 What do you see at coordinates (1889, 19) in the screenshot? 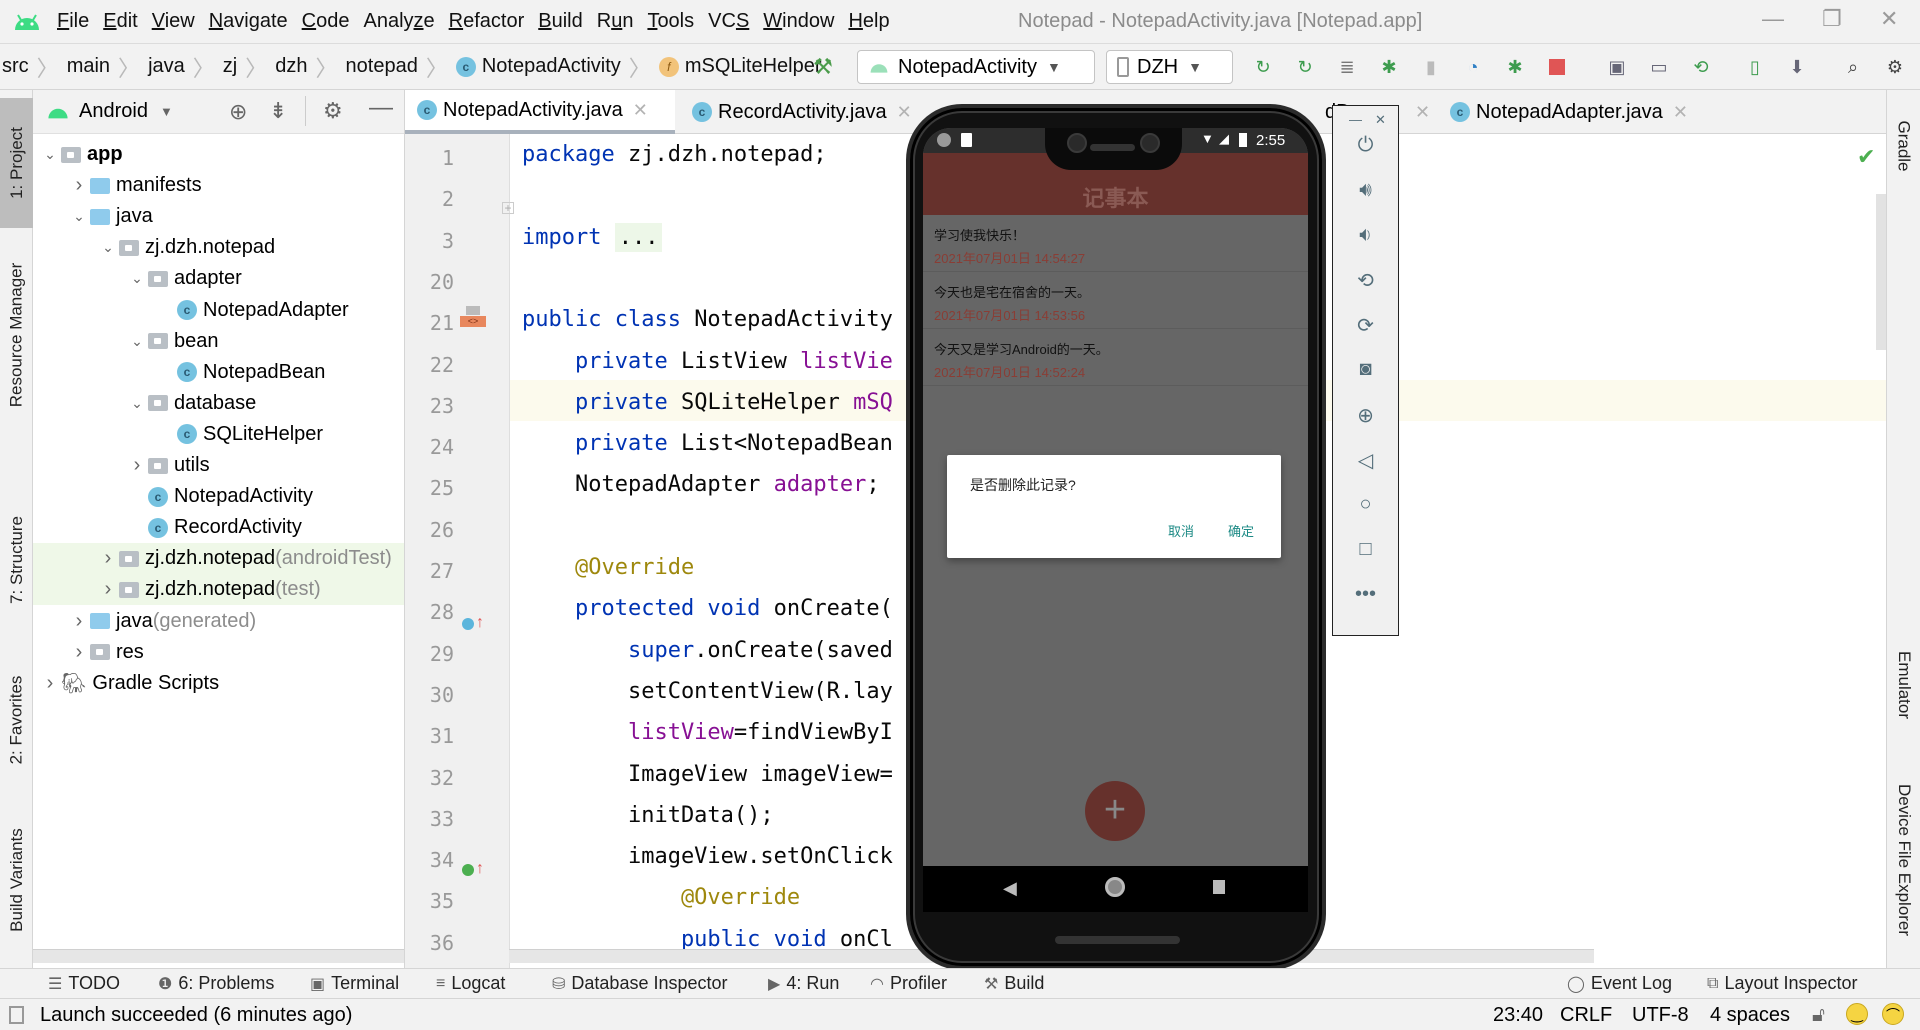
I see `close-window-button: ✕` at bounding box center [1889, 19].